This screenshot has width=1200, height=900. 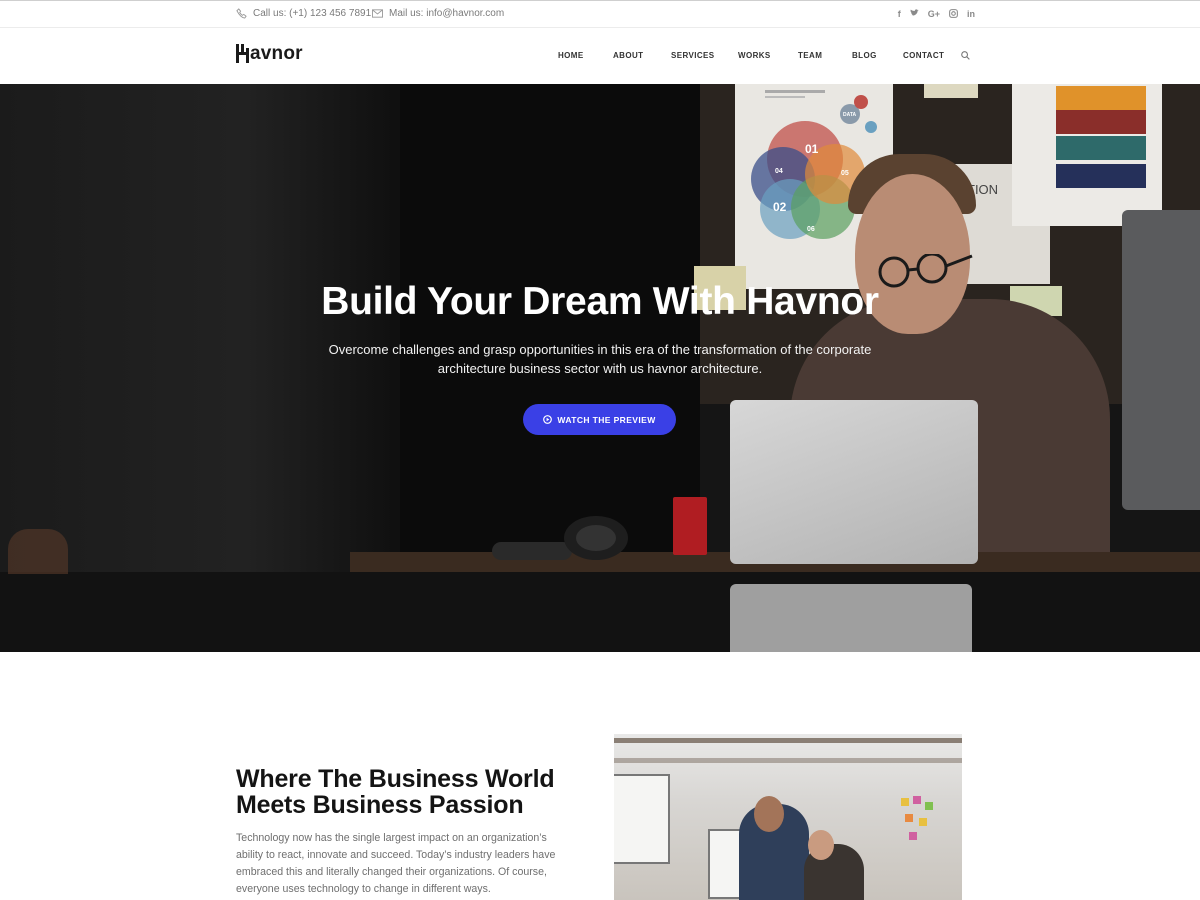 I want to click on instagram-icon, so click(x=953, y=15).